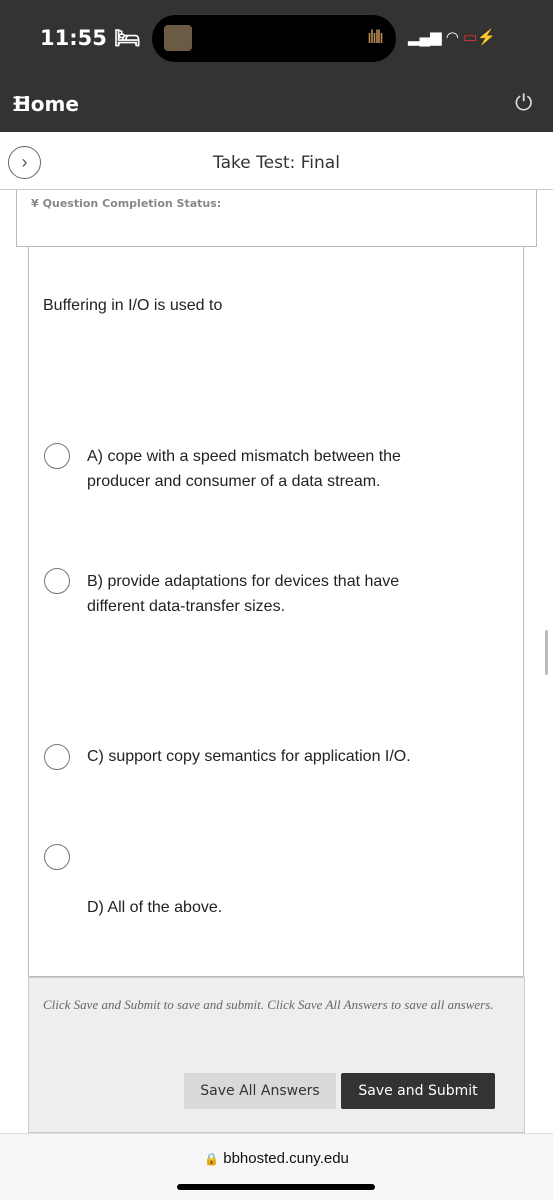  What do you see at coordinates (178, 38) in the screenshot?
I see `media-thumbnail` at bounding box center [178, 38].